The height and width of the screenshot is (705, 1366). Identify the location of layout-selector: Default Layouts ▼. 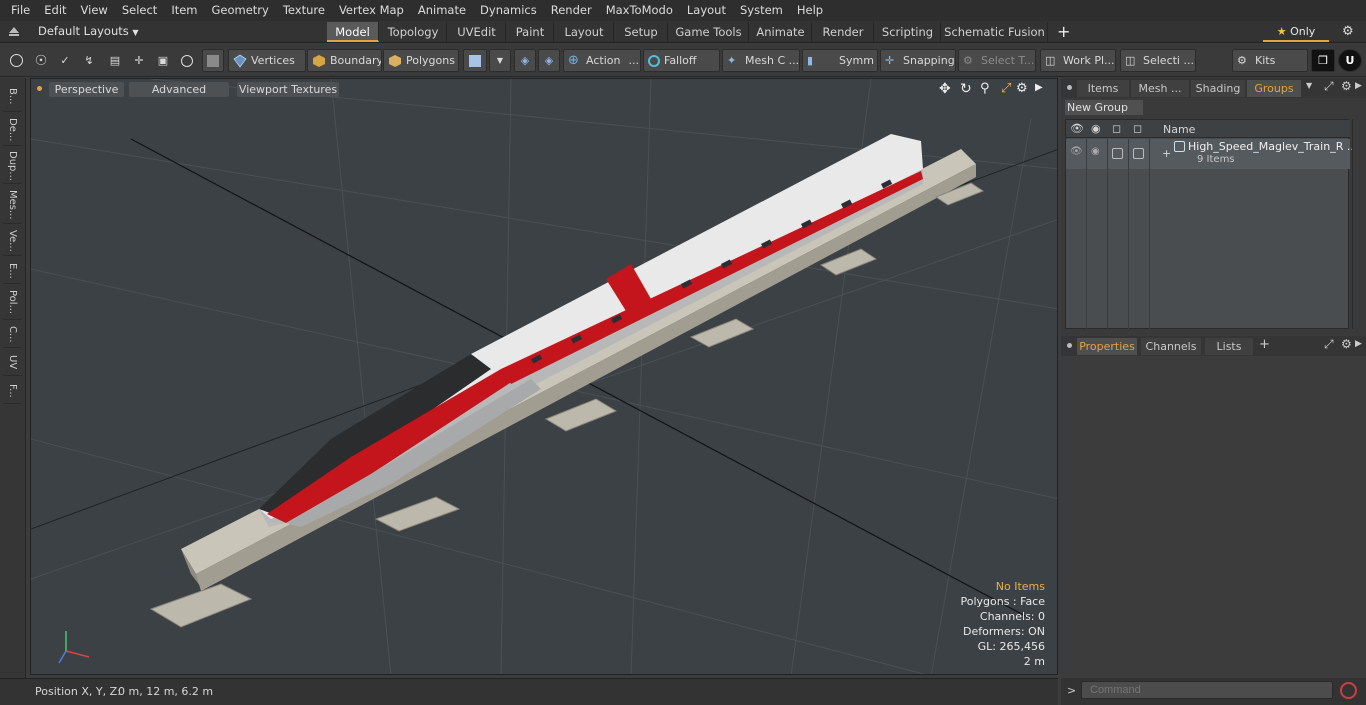
(88, 31).